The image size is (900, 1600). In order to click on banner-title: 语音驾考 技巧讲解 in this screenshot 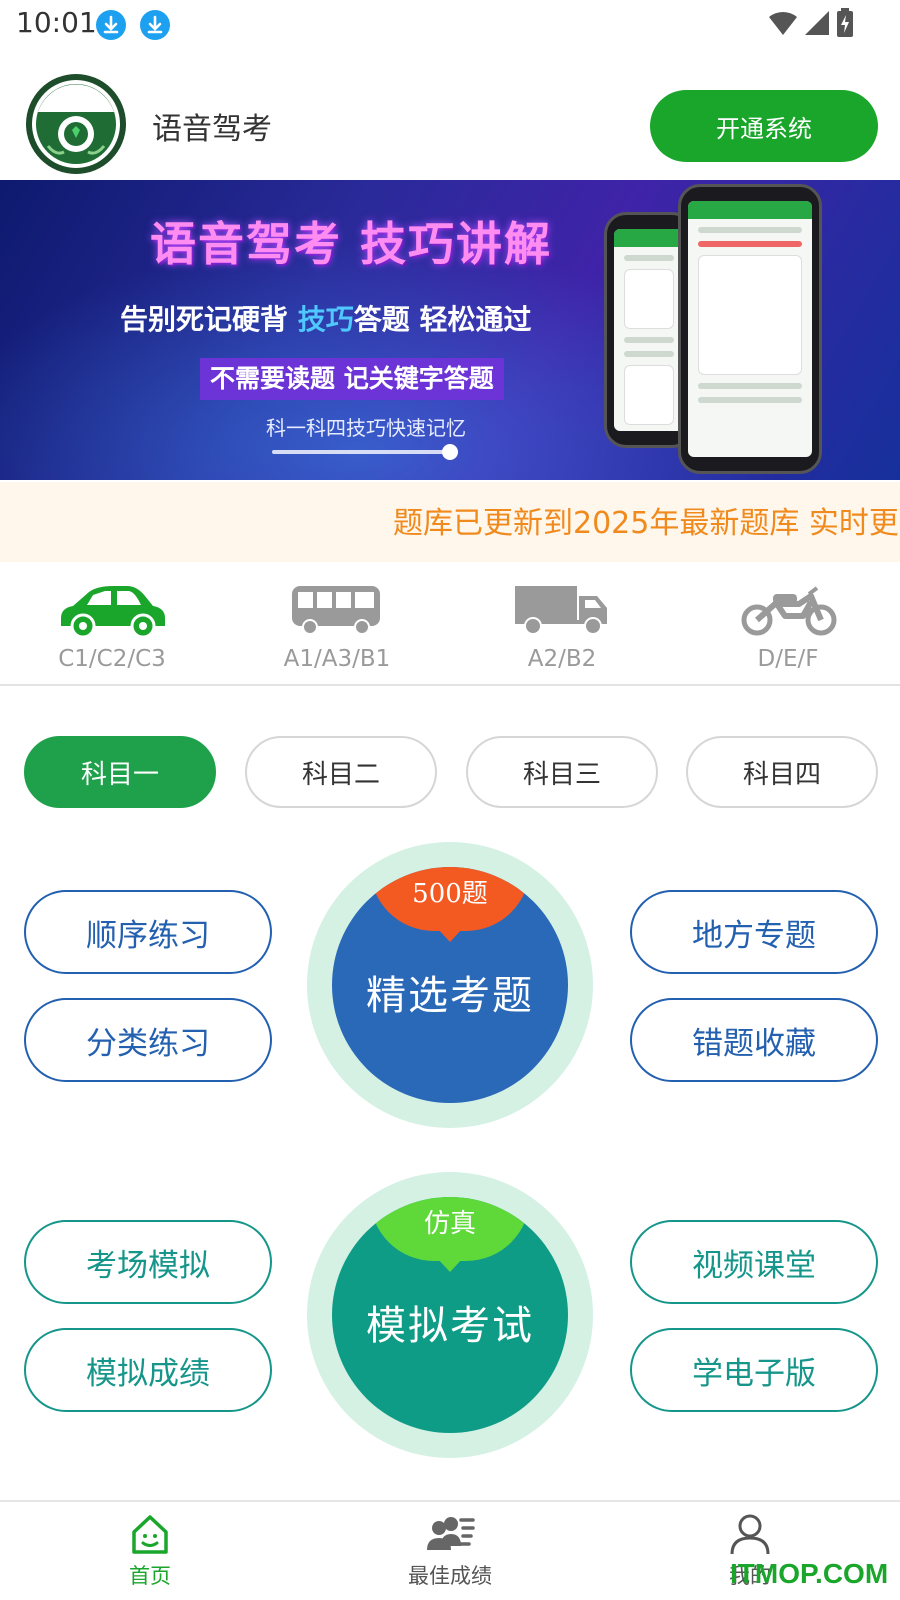, I will do `click(351, 244)`.